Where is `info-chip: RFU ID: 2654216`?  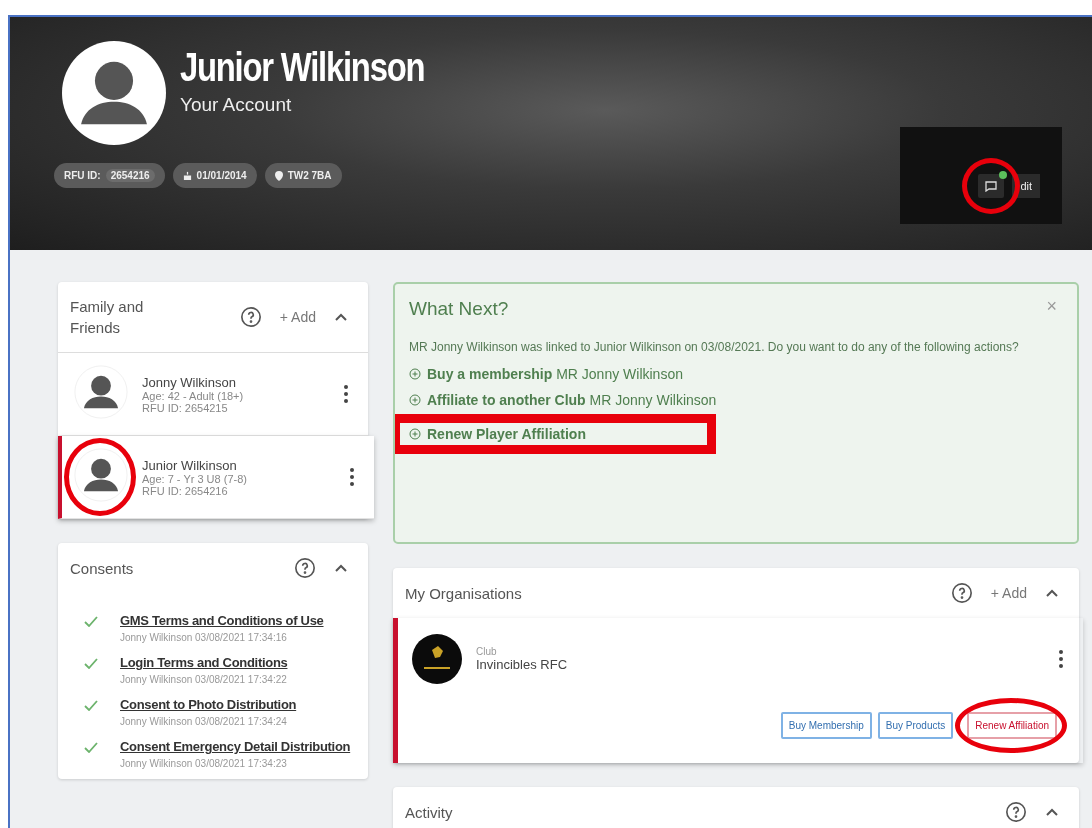 info-chip: RFU ID: 2654216 is located at coordinates (109, 175).